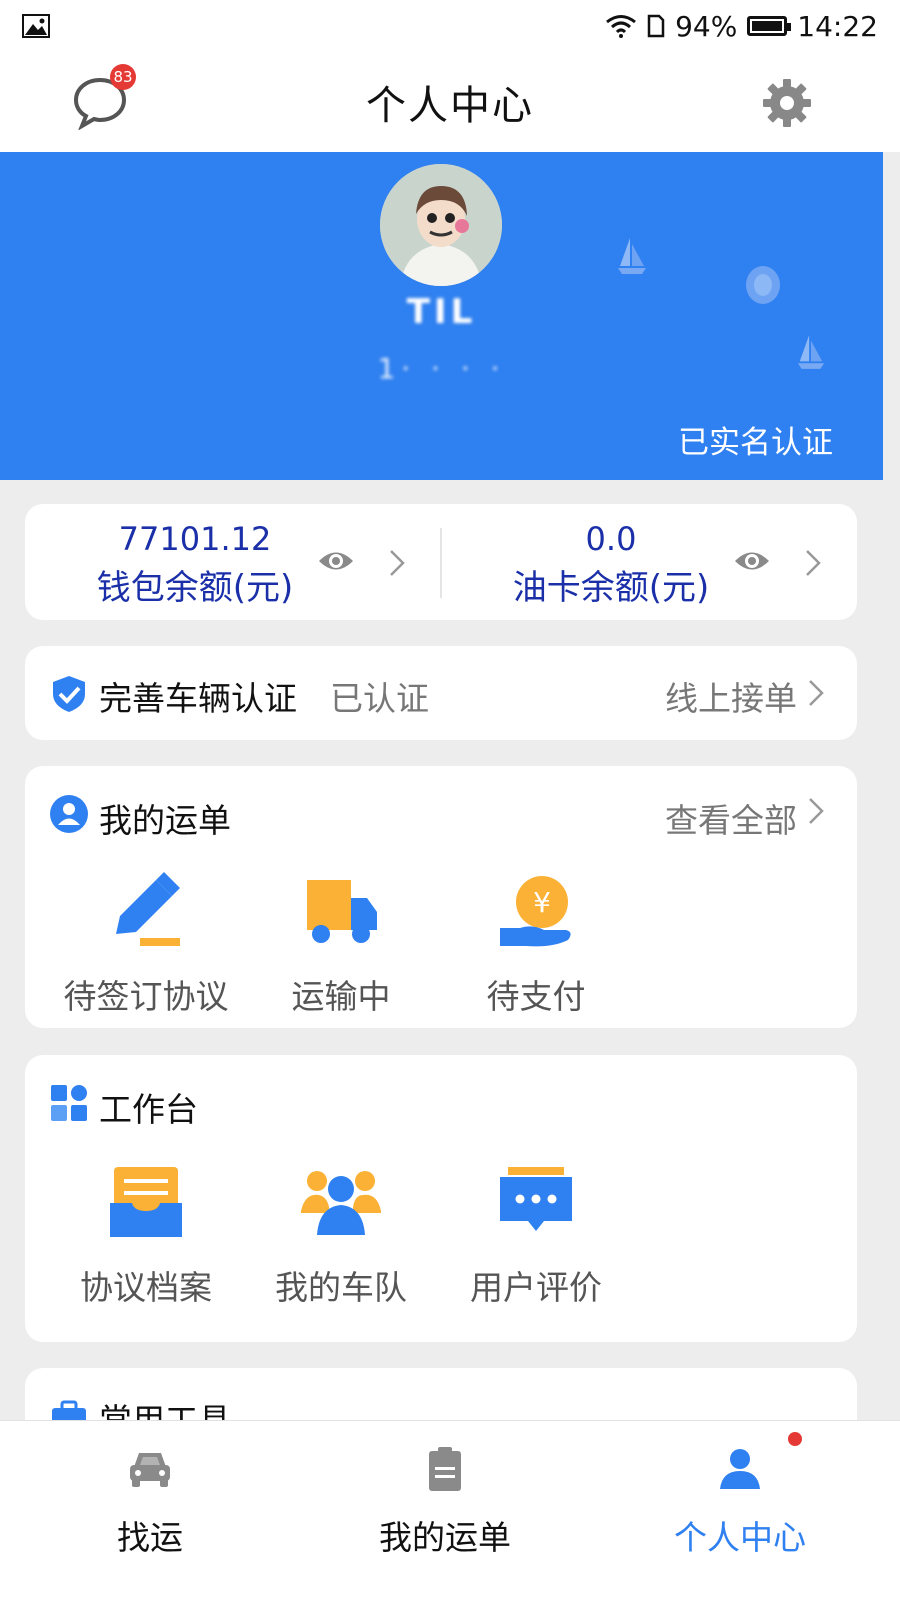  Describe the element at coordinates (445, 1537) in the screenshot. I see `tab-my-waybills-label: 我的运单` at that location.